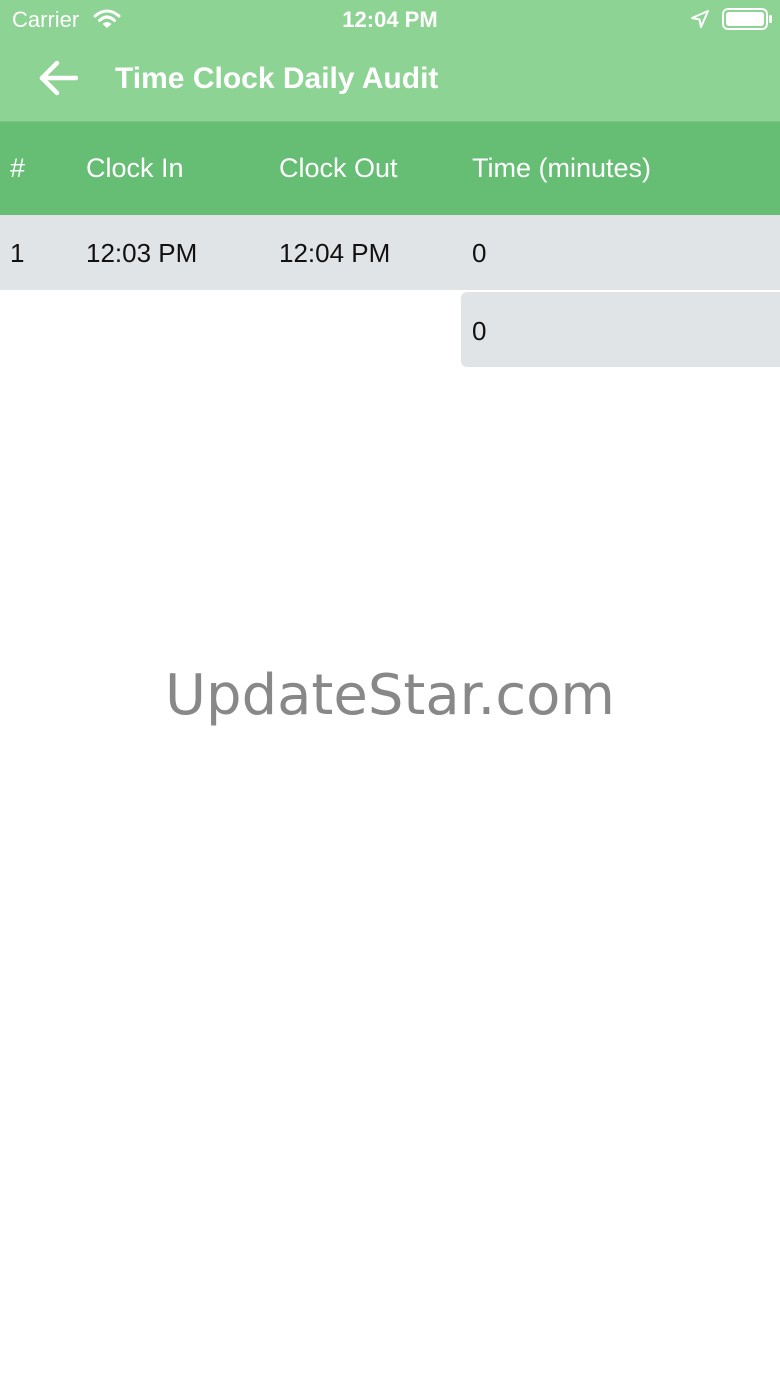 This screenshot has width=780, height=1387. I want to click on row-clock-in: 12:03 PM, so click(142, 253).